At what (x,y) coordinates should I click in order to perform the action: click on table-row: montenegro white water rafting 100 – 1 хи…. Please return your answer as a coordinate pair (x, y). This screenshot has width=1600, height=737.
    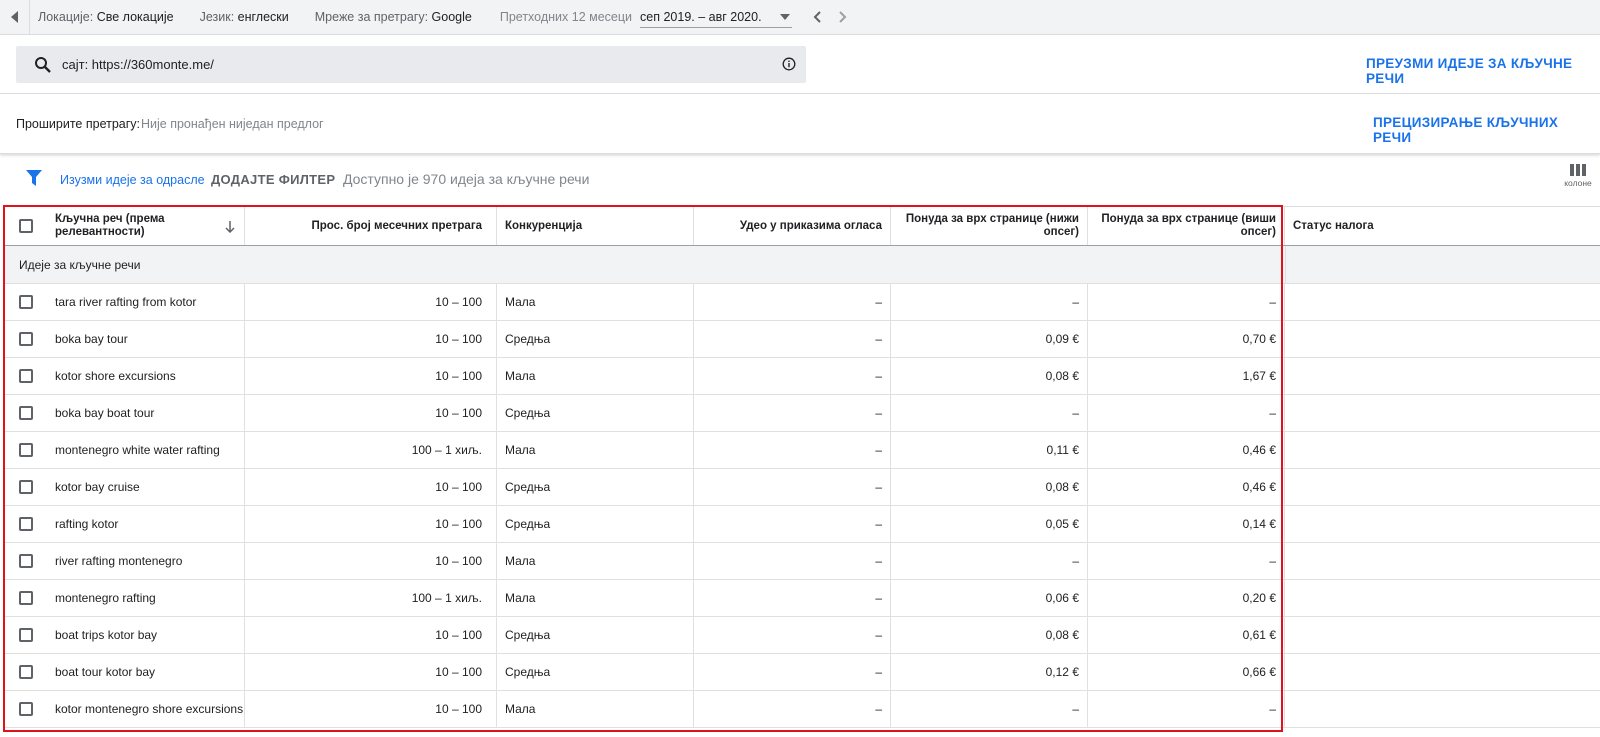
    Looking at the image, I should click on (801, 450).